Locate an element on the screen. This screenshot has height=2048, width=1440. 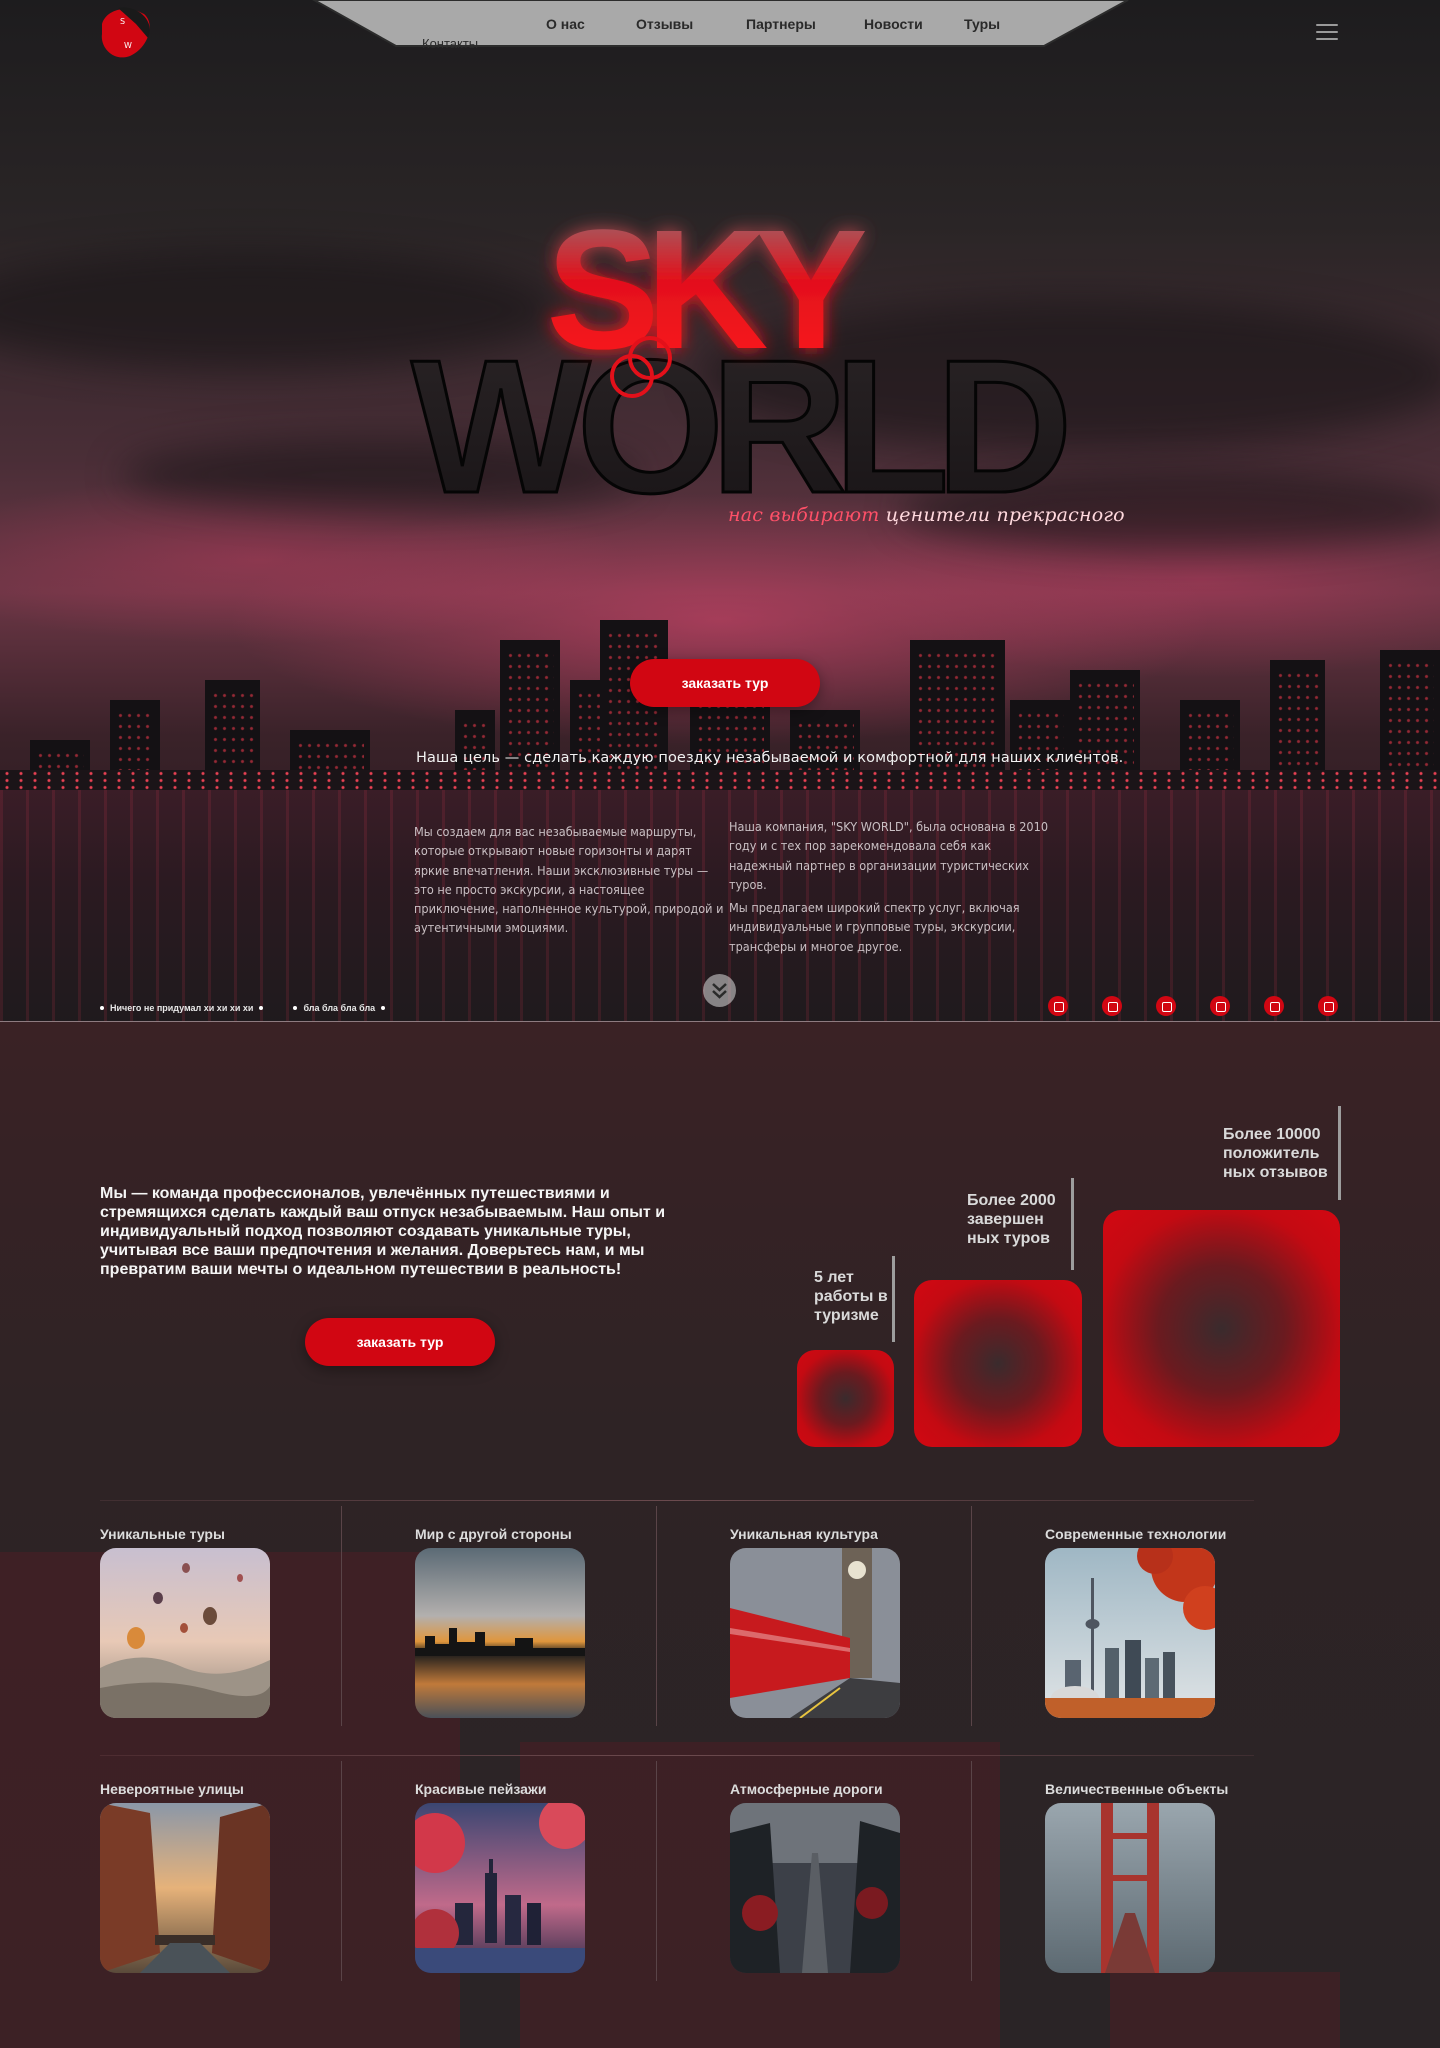
order-tour-button: заказать тур is located at coordinates (725, 683).